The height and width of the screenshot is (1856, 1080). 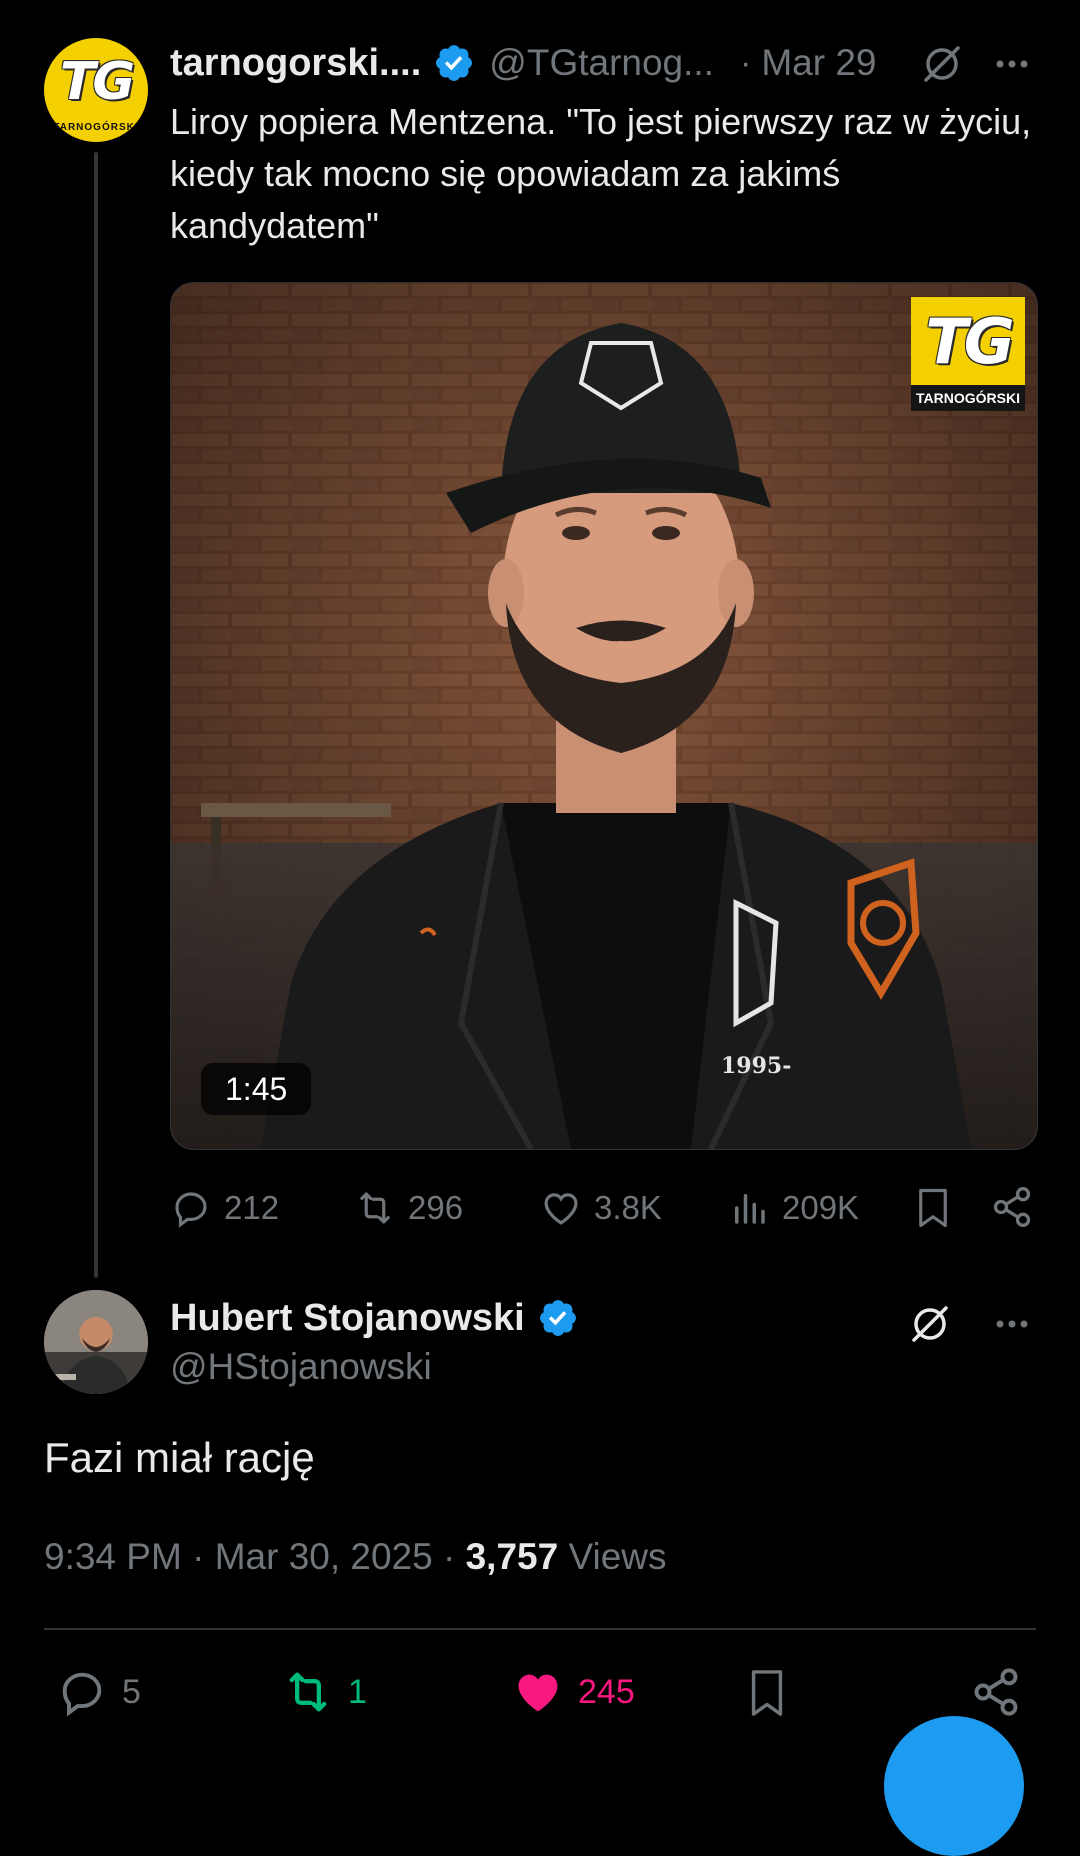 I want to click on main-like-count: 245, so click(x=606, y=1691).